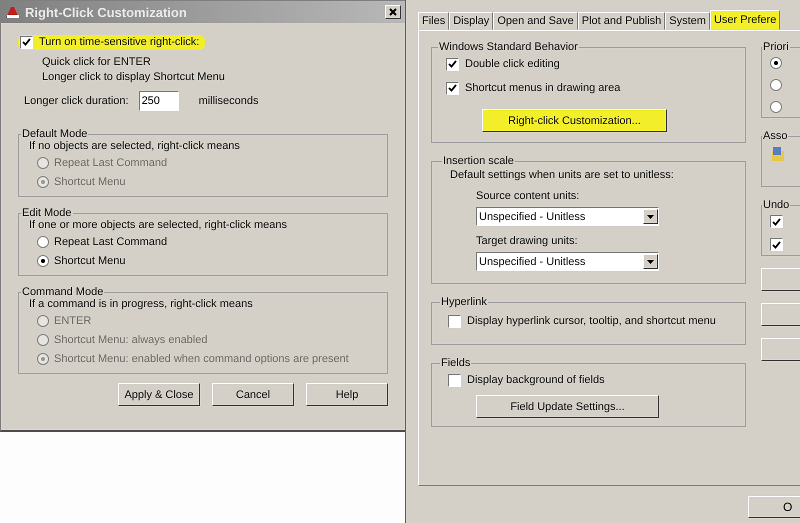 This screenshot has height=523, width=800. Describe the element at coordinates (591, 321) in the screenshot. I see `checkbox-label: Display hyperlink cursor, tooltip, and shortcut menu` at that location.